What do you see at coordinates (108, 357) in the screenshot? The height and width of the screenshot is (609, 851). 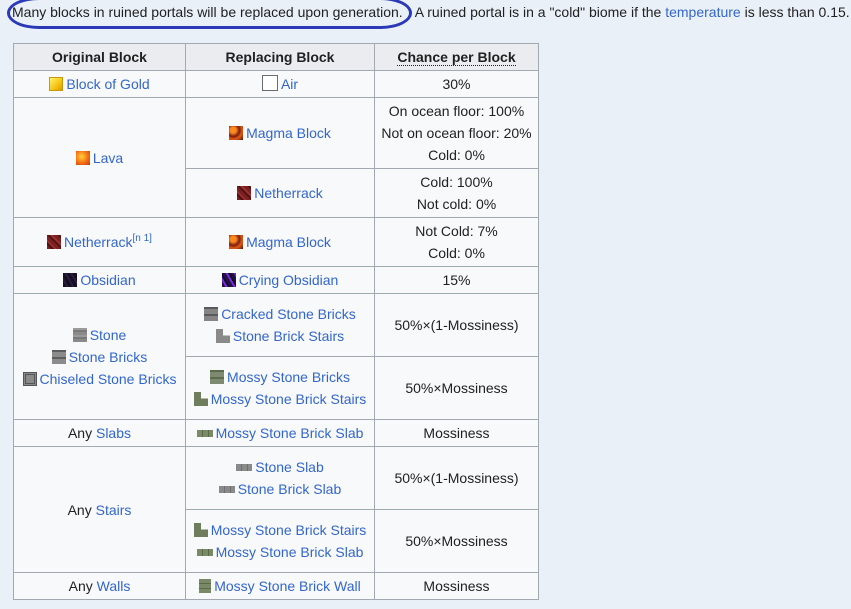 I see `stone-bricks-link: Stone Bricks` at bounding box center [108, 357].